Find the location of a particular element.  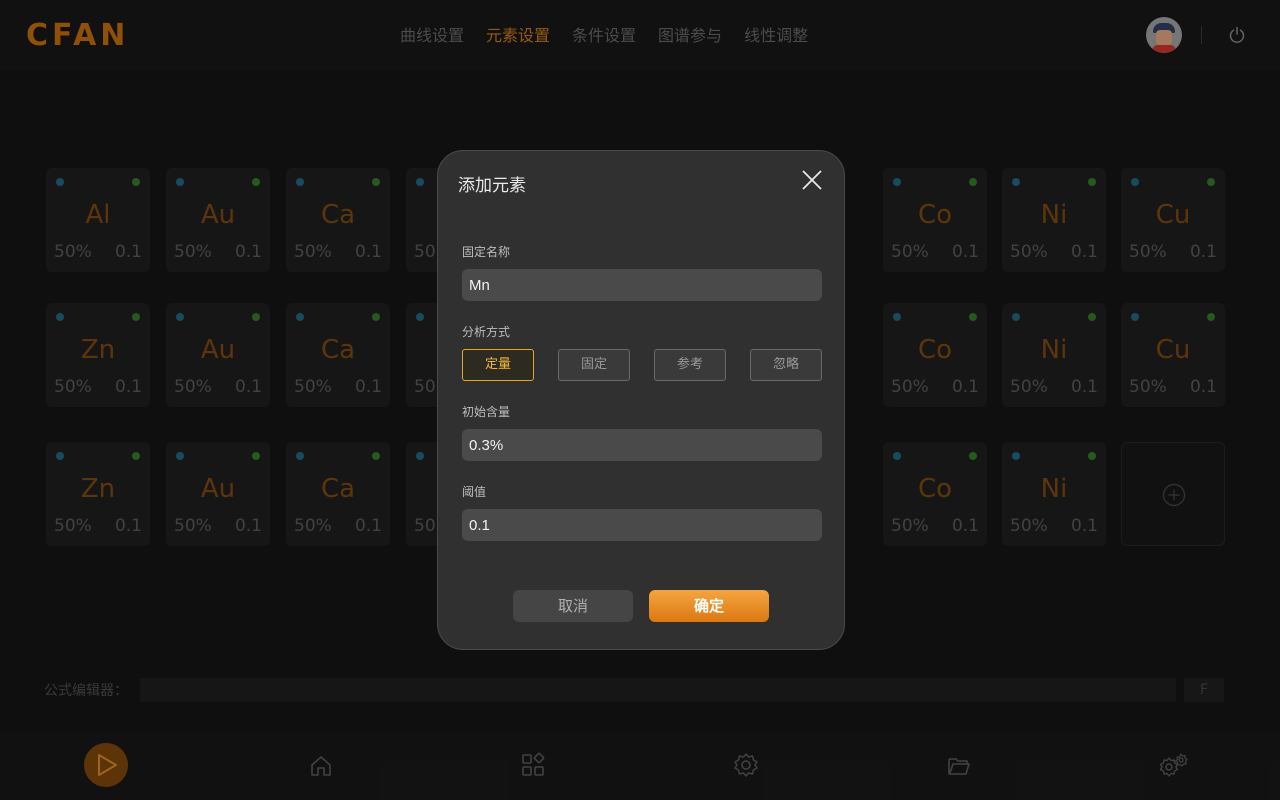

initial-content-label: 初始含量 is located at coordinates (486, 412).